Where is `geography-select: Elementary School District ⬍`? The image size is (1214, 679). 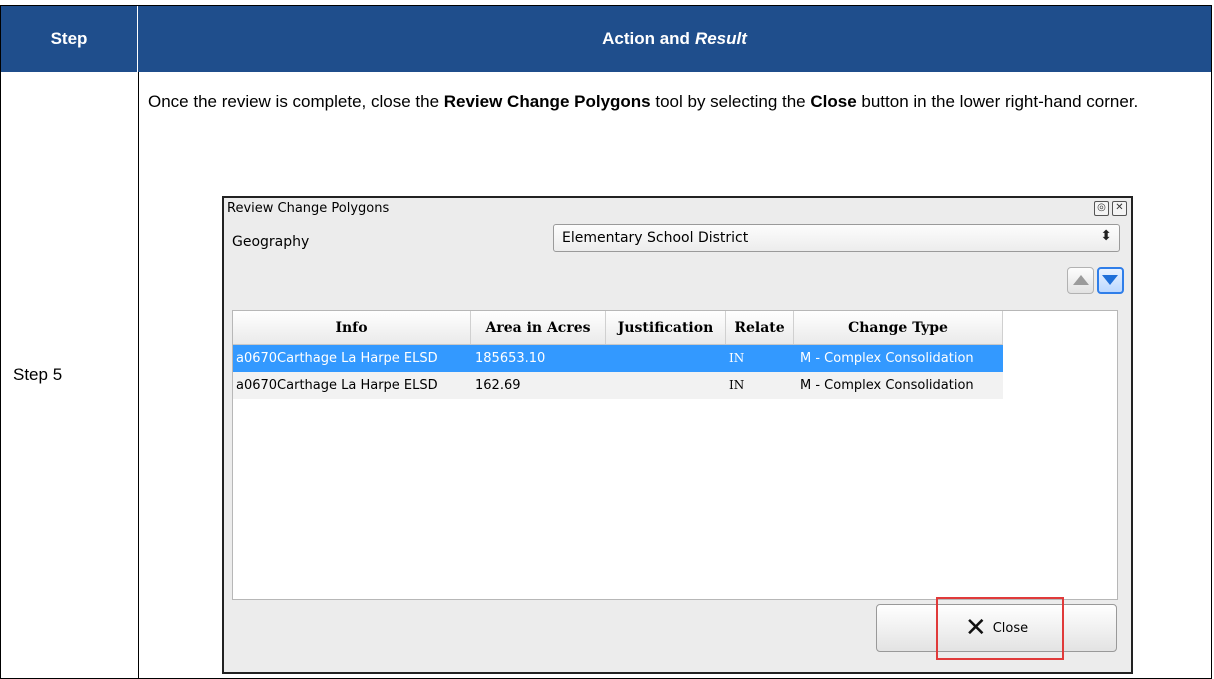
geography-select: Elementary School District ⬍ is located at coordinates (836, 238).